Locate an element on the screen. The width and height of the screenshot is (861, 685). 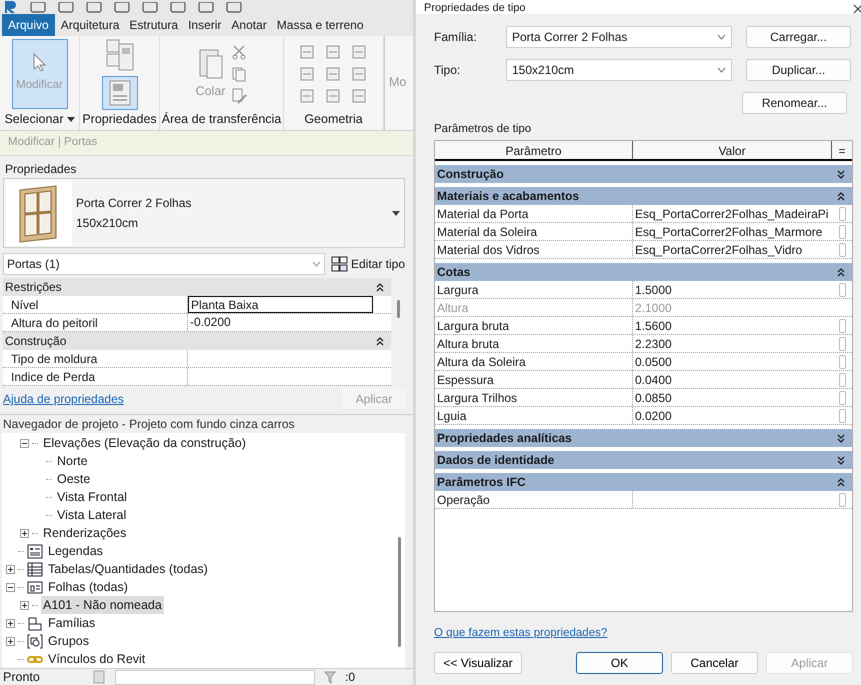
parameter-group-header: Parâmetros IFC is located at coordinates (643, 482).